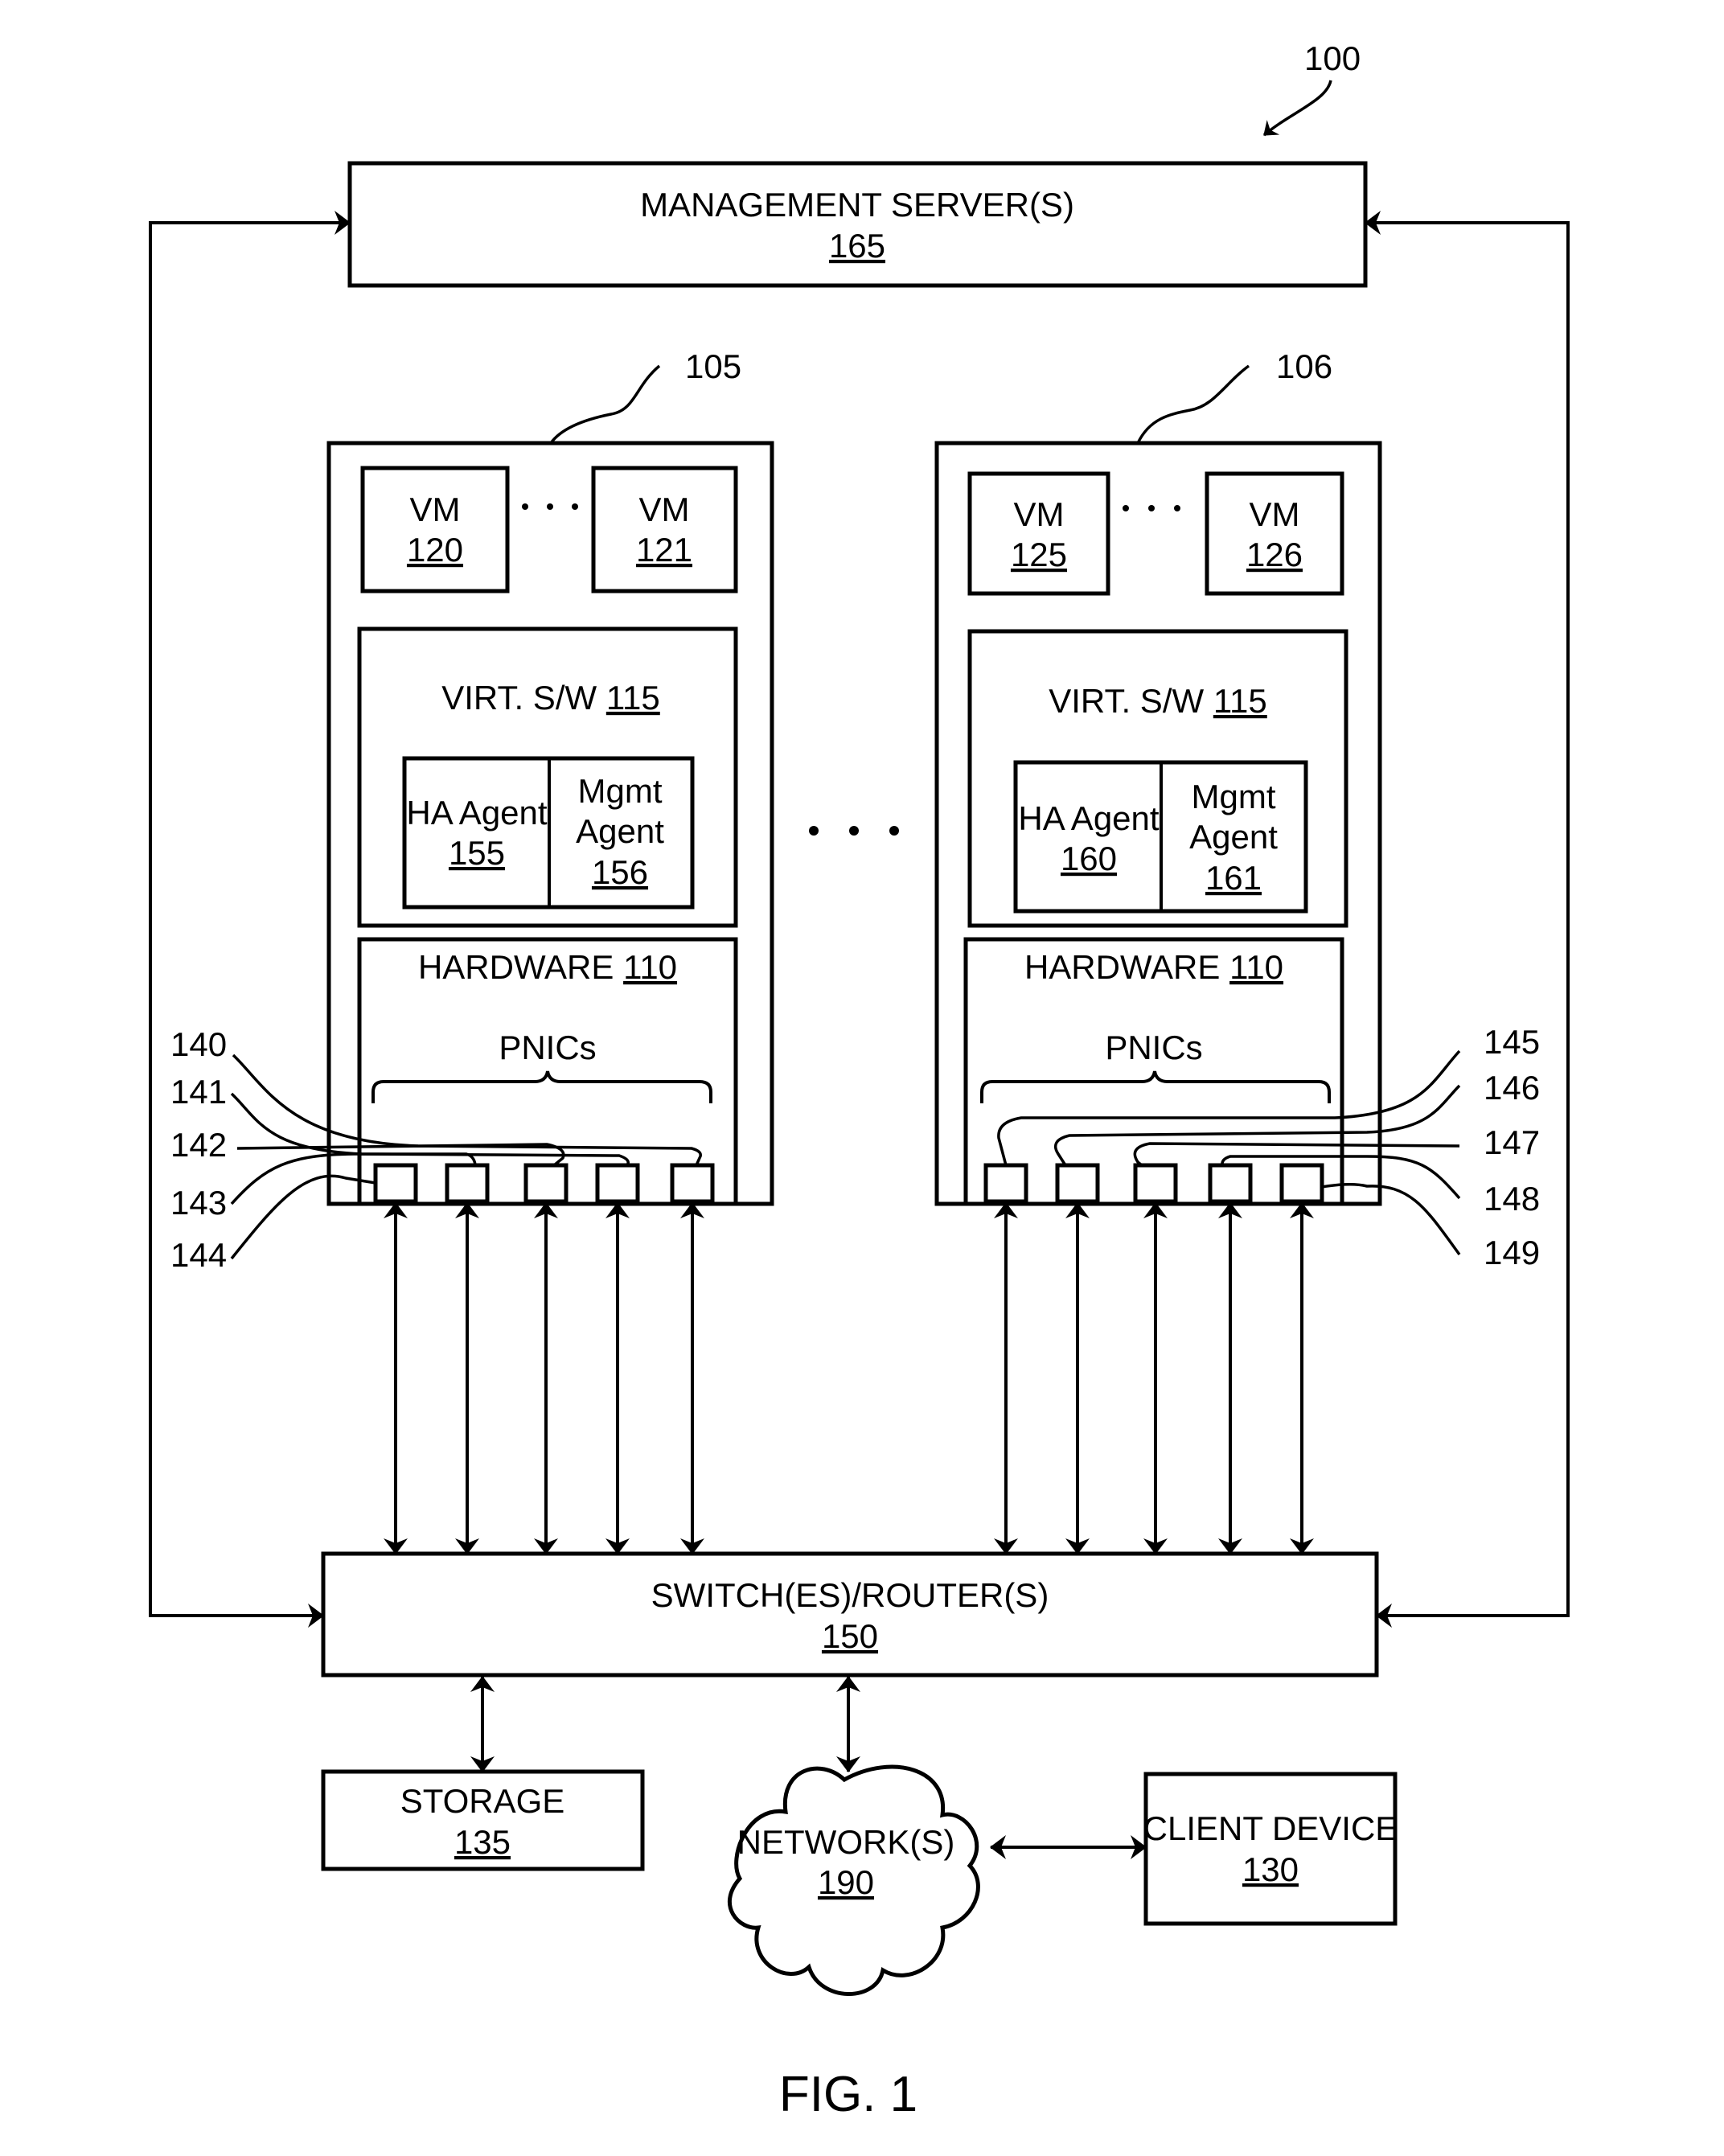  What do you see at coordinates (713, 366) in the screenshot?
I see `host-ref: 105` at bounding box center [713, 366].